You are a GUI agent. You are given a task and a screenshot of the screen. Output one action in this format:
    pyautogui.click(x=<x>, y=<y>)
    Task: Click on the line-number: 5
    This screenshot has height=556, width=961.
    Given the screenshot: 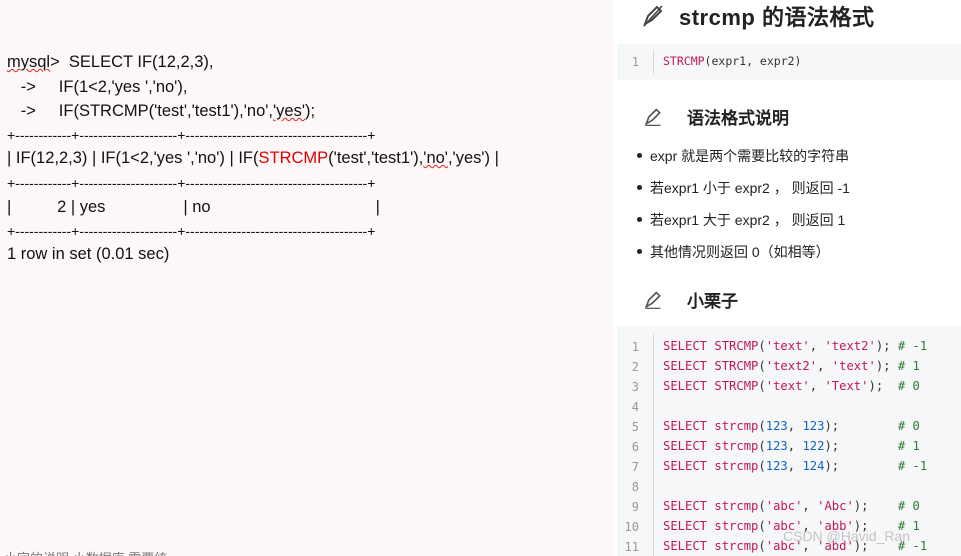 What is the action you would take?
    pyautogui.click(x=635, y=427)
    